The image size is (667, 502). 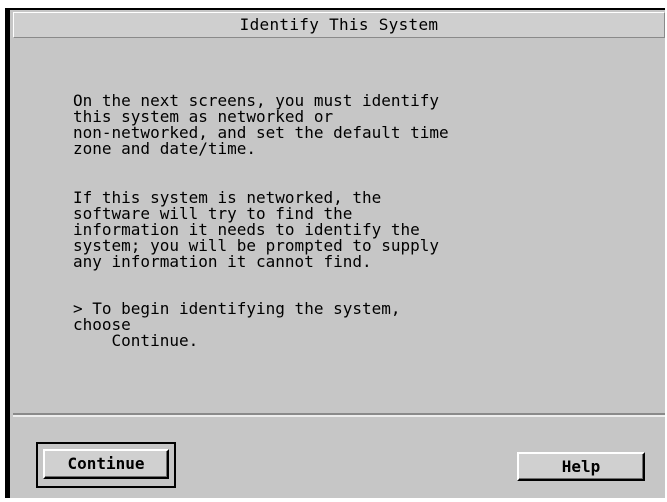 What do you see at coordinates (581, 466) in the screenshot?
I see `help-button: Help` at bounding box center [581, 466].